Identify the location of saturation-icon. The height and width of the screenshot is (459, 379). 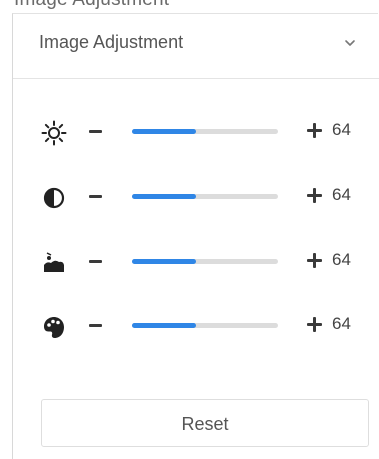
(54, 262).